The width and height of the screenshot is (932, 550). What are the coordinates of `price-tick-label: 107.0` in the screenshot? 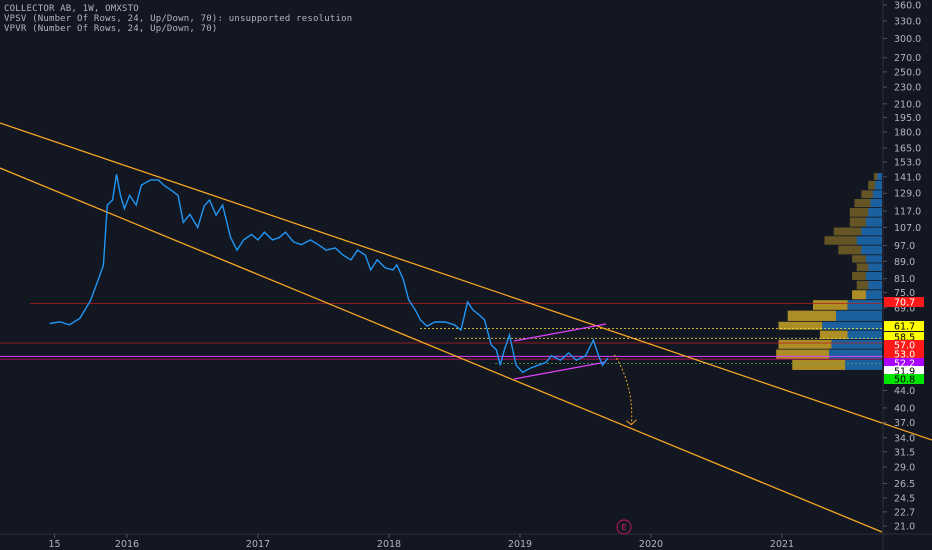 It's located at (907, 228).